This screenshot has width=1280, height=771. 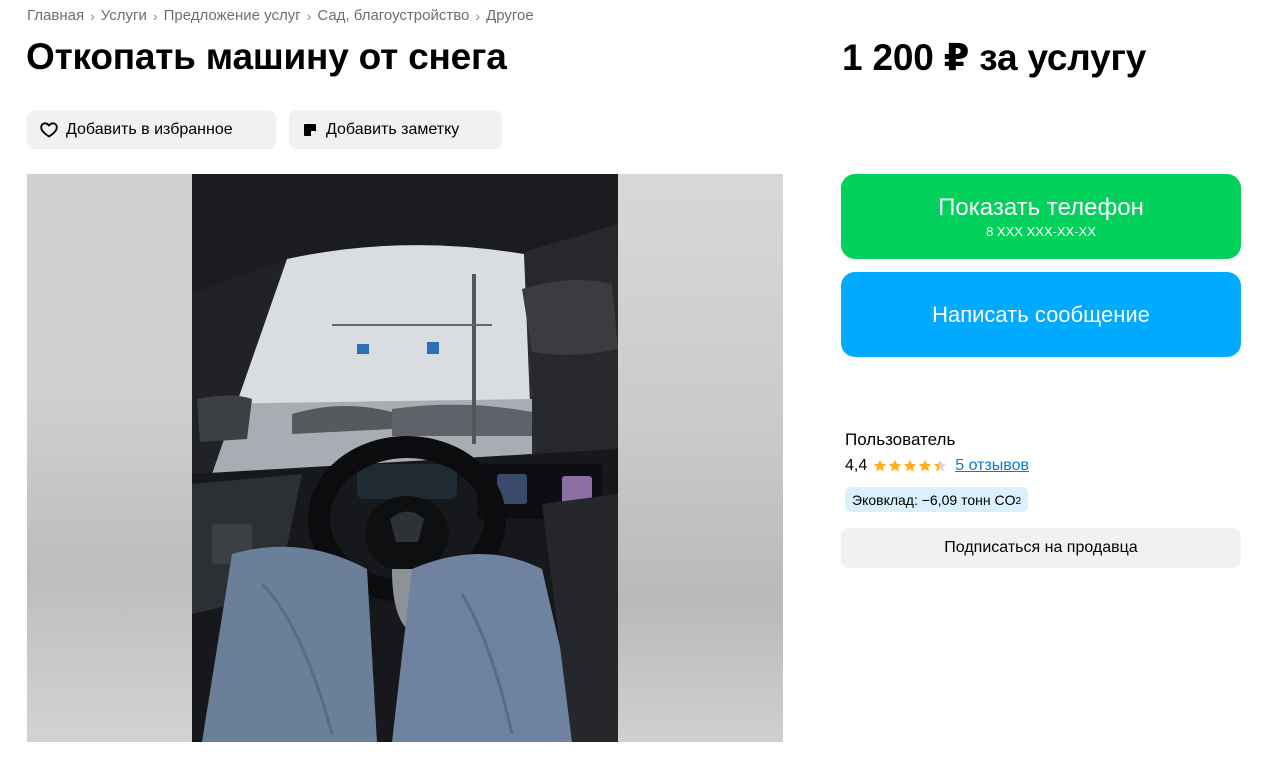 What do you see at coordinates (1018, 501) in the screenshot?
I see `eco-subscript: 2` at bounding box center [1018, 501].